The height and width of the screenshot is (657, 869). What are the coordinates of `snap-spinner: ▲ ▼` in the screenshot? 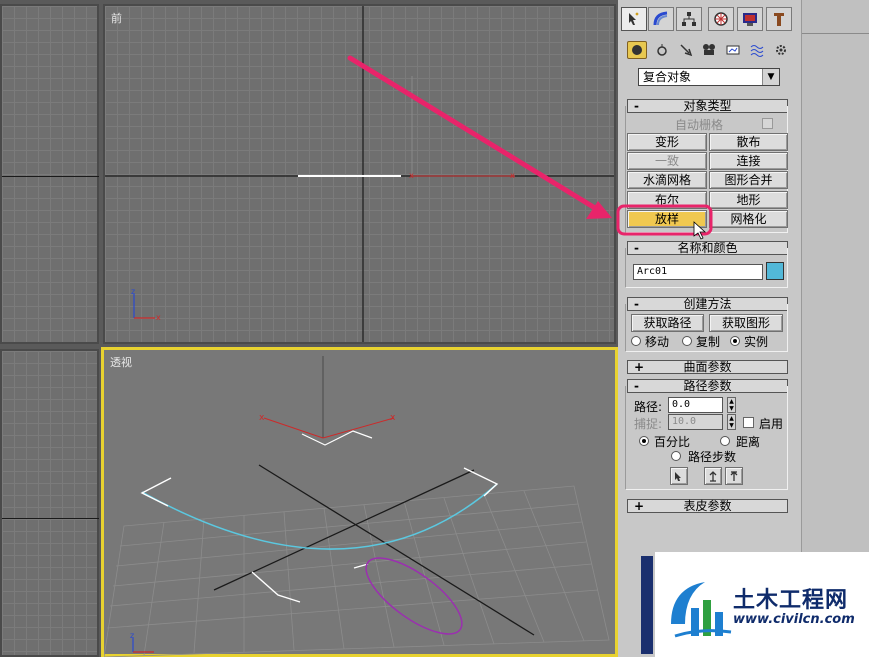 It's located at (731, 422).